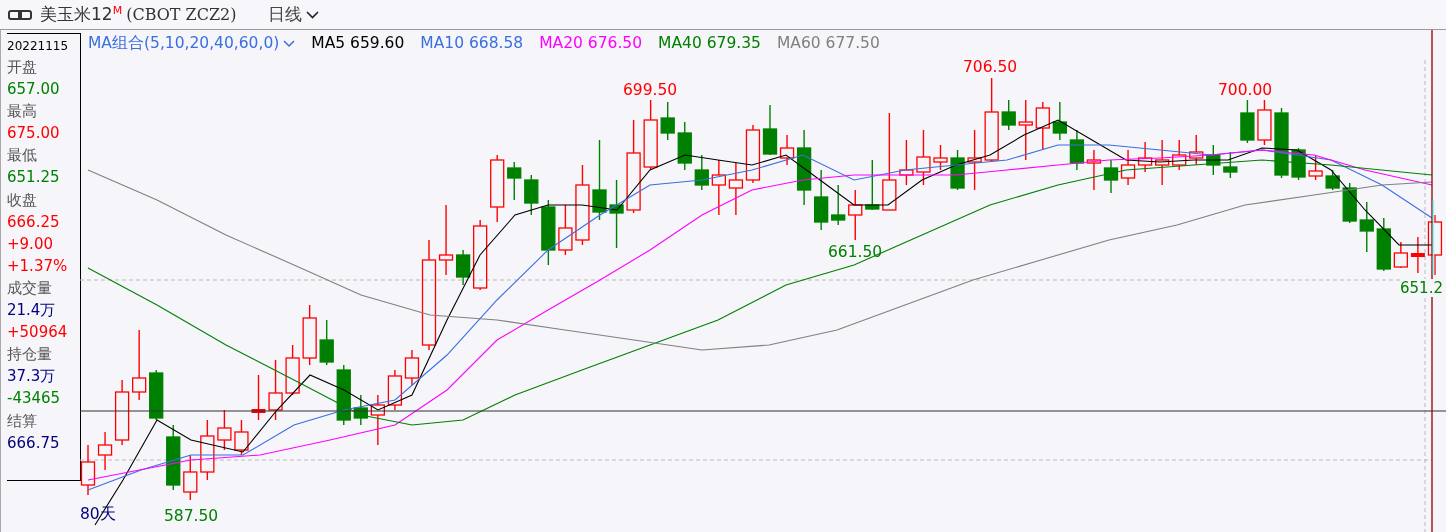  Describe the element at coordinates (30, 288) in the screenshot. I see `field-label: 成交量` at that location.